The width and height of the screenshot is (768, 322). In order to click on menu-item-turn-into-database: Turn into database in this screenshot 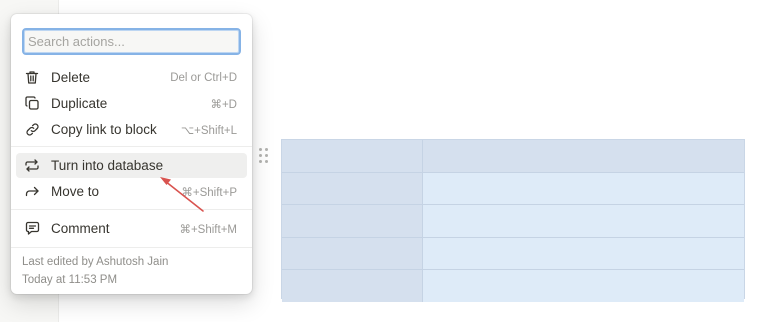, I will do `click(131, 165)`.